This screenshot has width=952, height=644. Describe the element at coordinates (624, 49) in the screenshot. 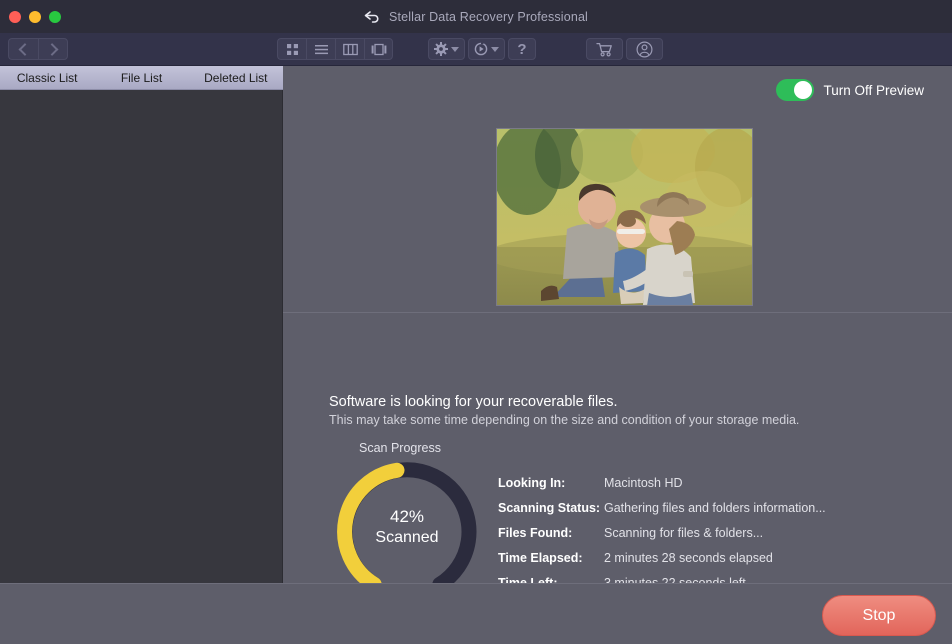

I see `account-group` at that location.